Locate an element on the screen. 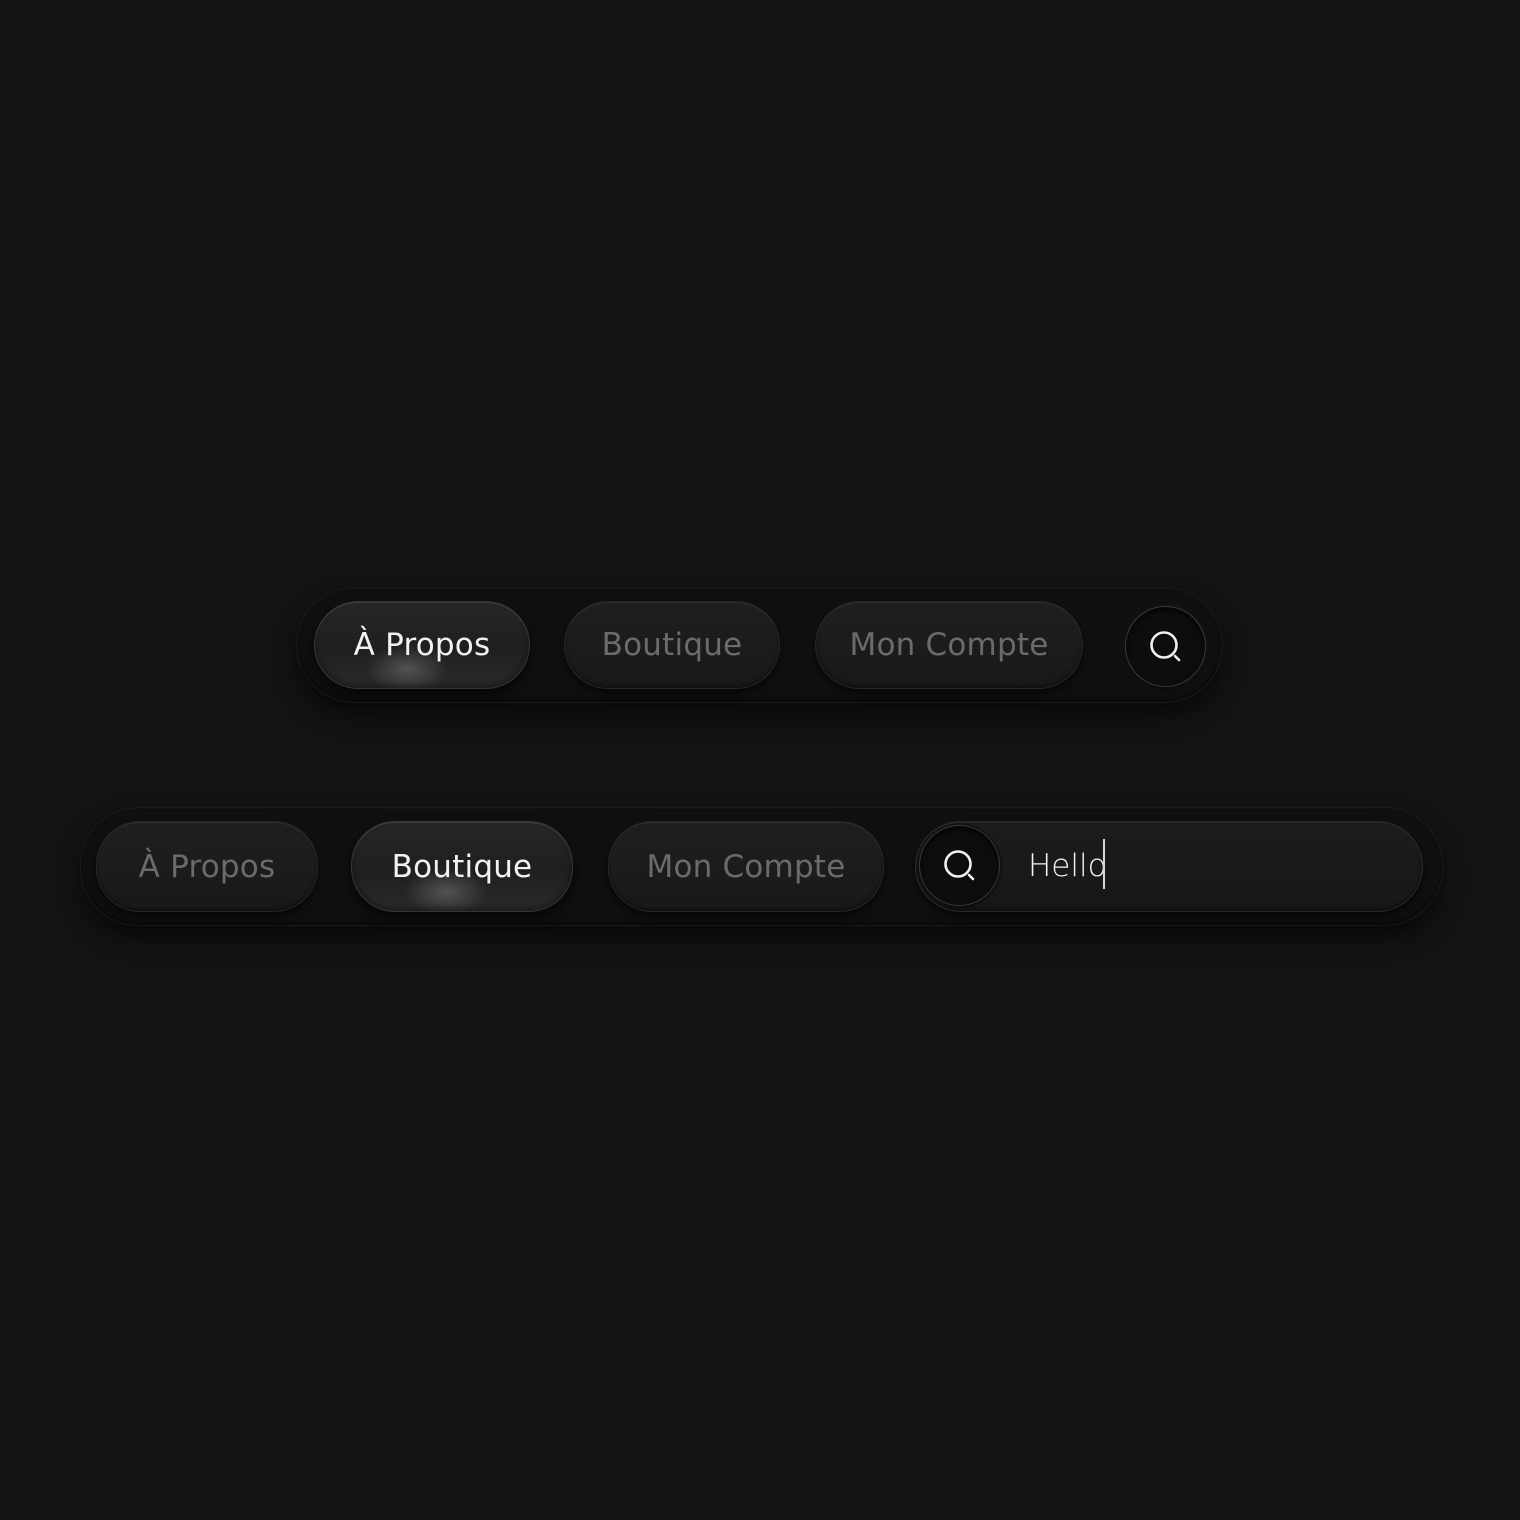 The image size is (1520, 1520). text-caret is located at coordinates (1104, 864).